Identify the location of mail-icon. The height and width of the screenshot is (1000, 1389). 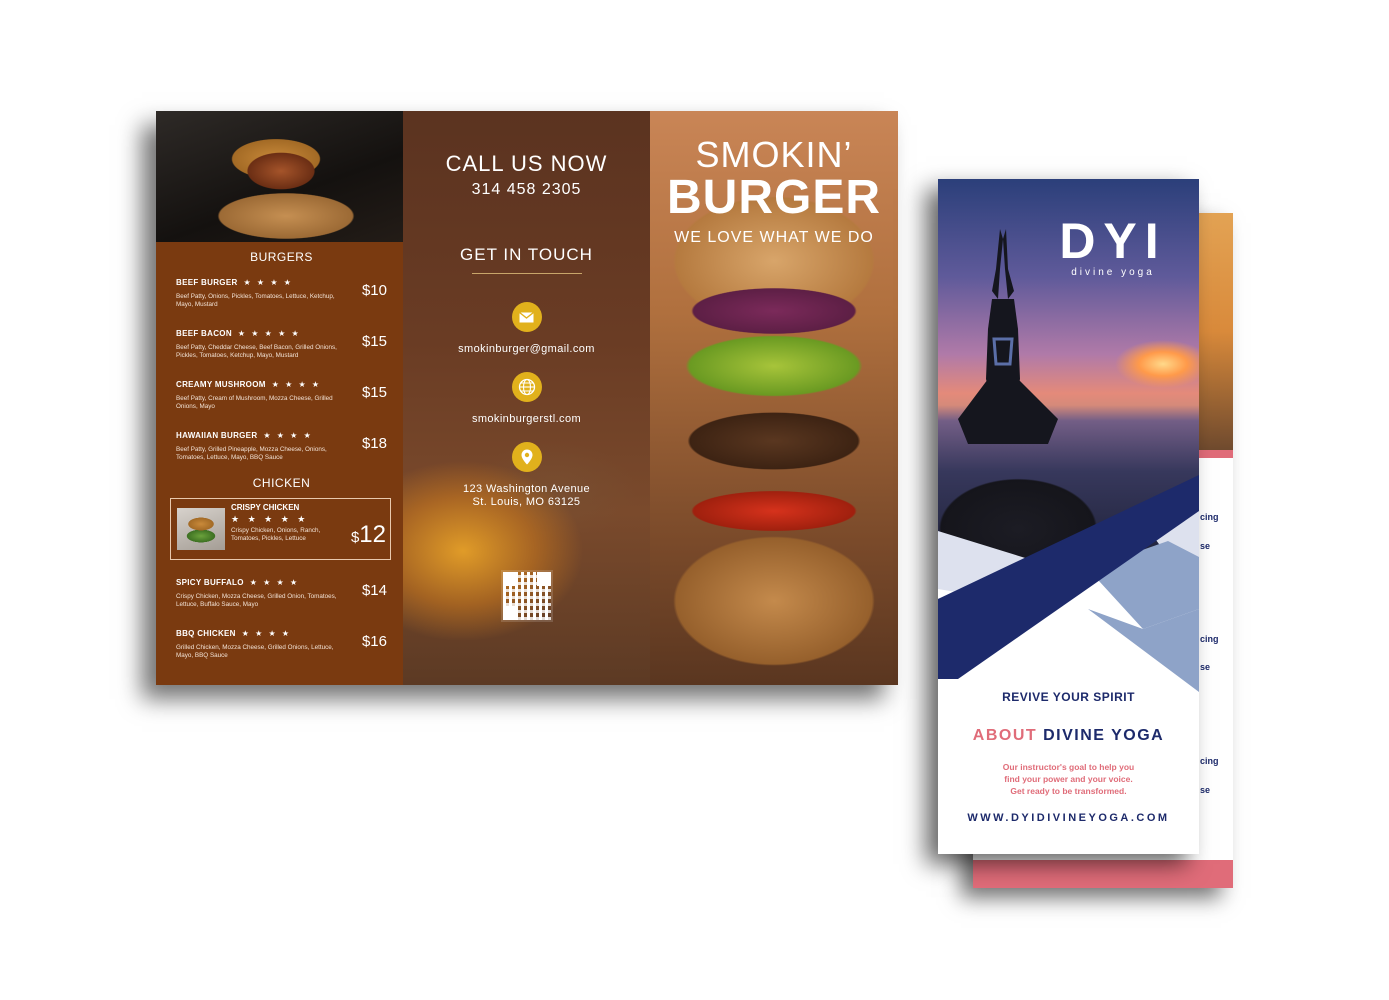
(526, 317).